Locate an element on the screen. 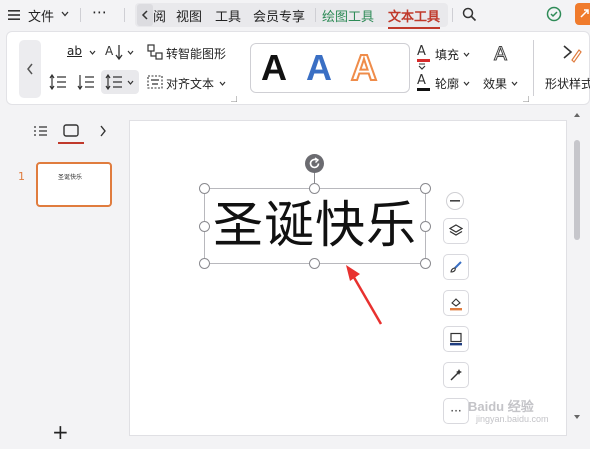 The width and height of the screenshot is (590, 449). hamburger-menu-icon is located at coordinates (14, 15).